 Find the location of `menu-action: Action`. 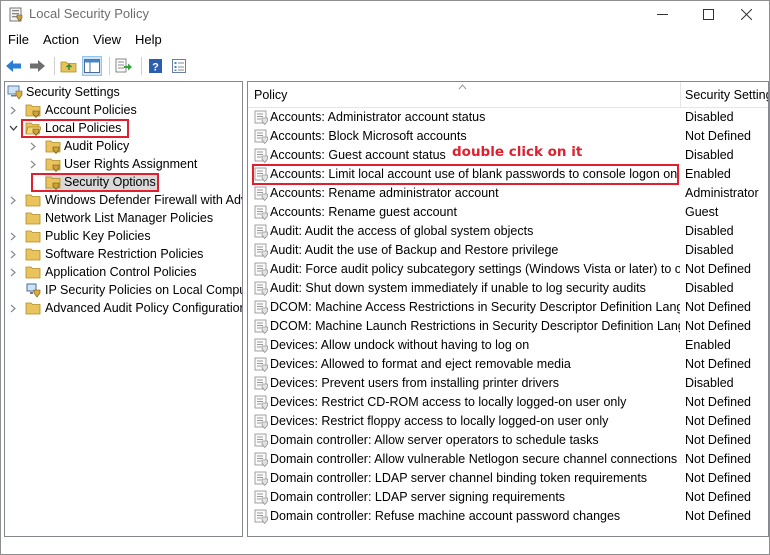

menu-action: Action is located at coordinates (61, 40).